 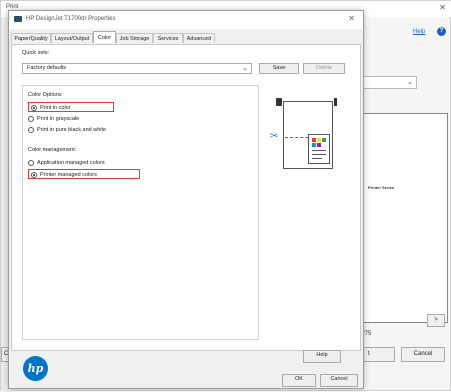 I want to click on color-swatch-purple, so click(x=319, y=145).